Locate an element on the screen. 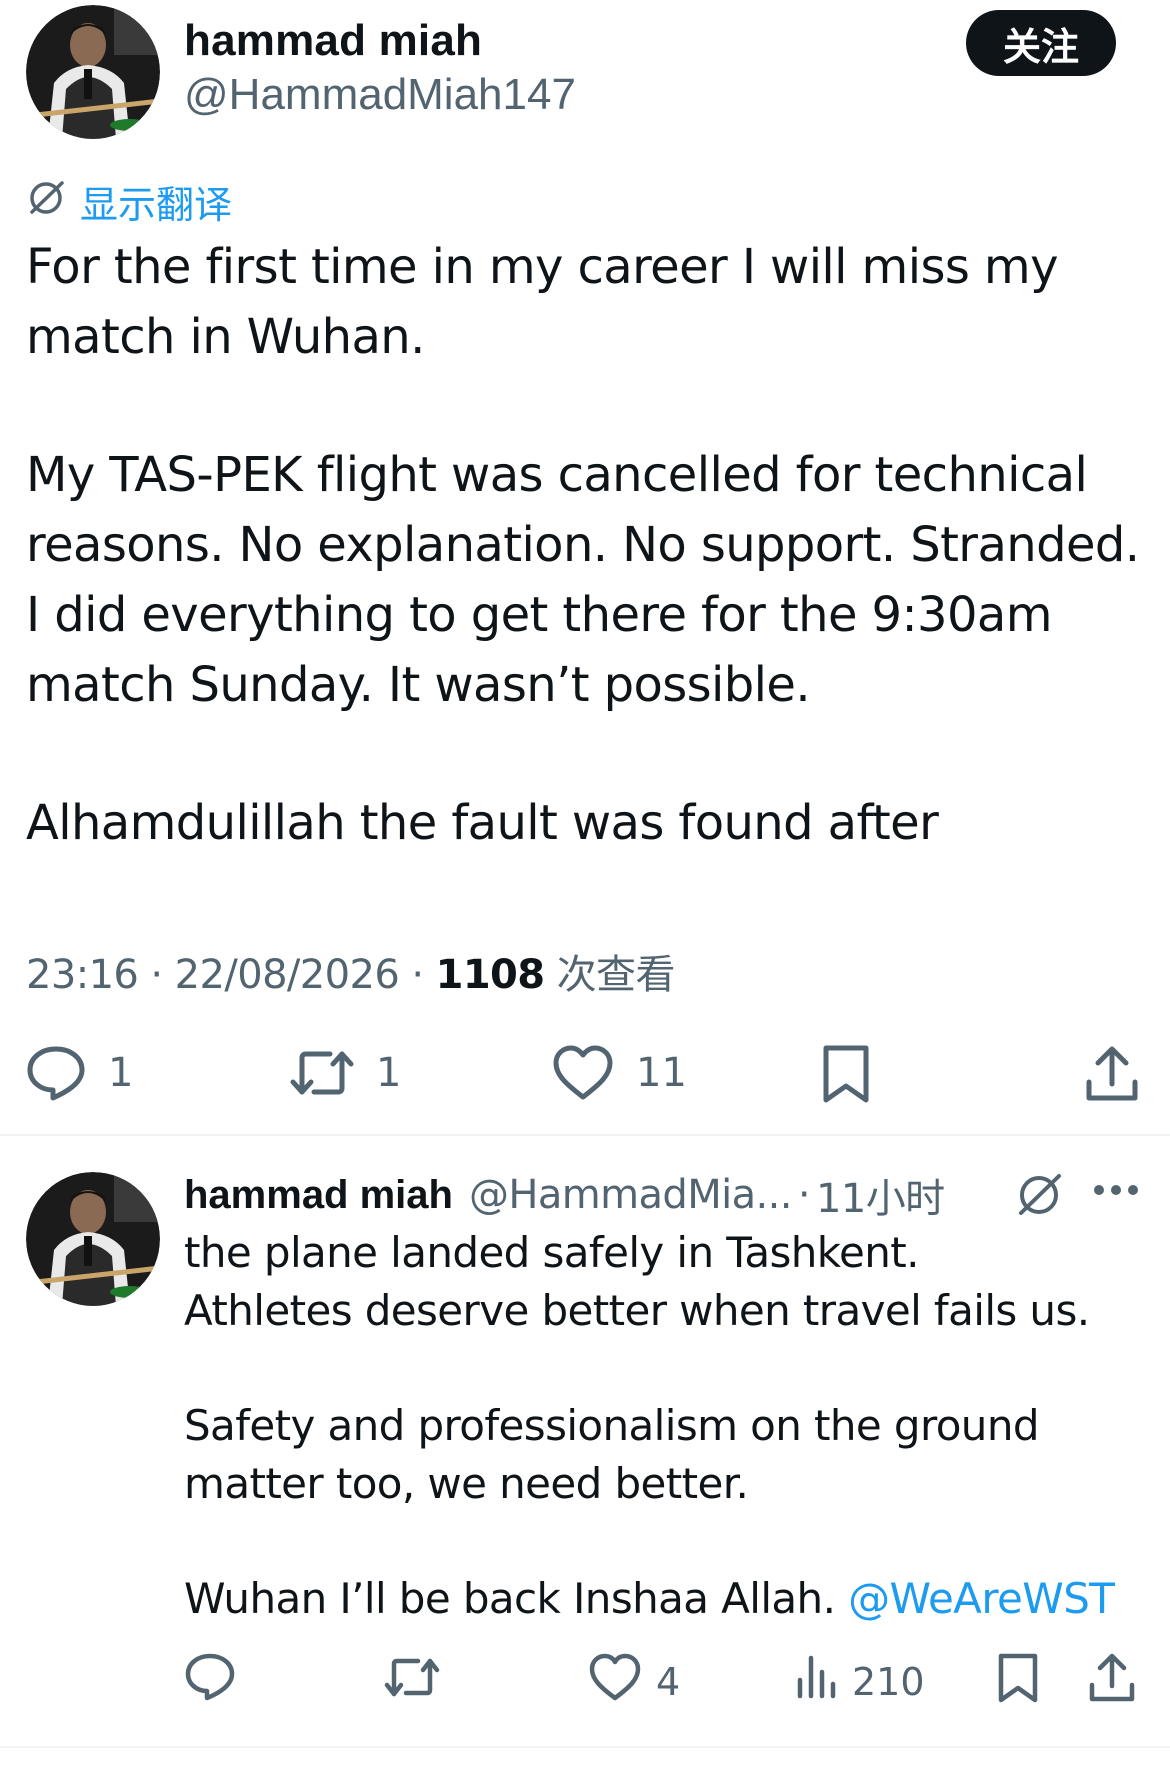  reply-like-button: 4 is located at coordinates (634, 1681).